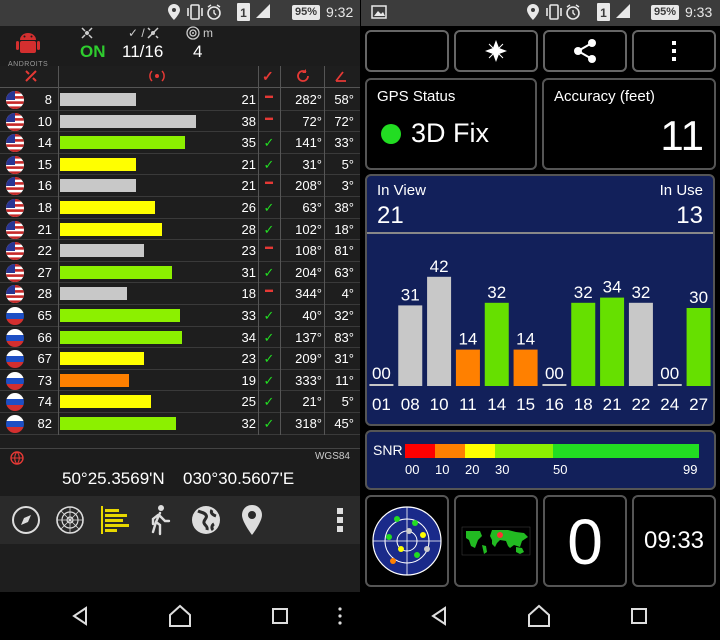 This screenshot has width=720, height=640. I want to click on snr-value: 23, so click(248, 359).